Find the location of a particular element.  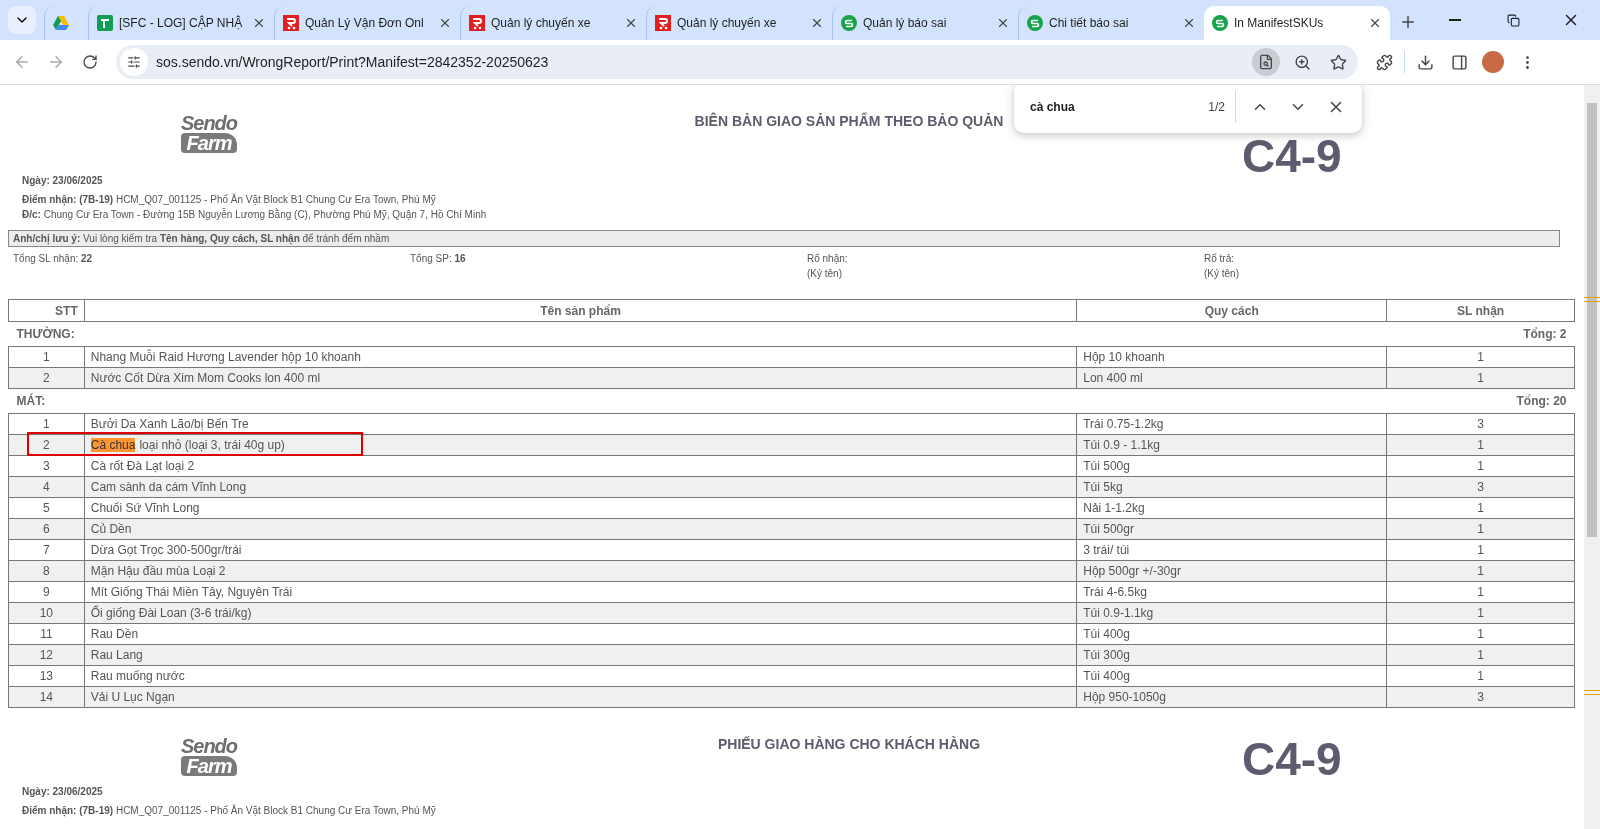

table-cell: Cam sành da cám Vĩnh Long is located at coordinates (168, 487).